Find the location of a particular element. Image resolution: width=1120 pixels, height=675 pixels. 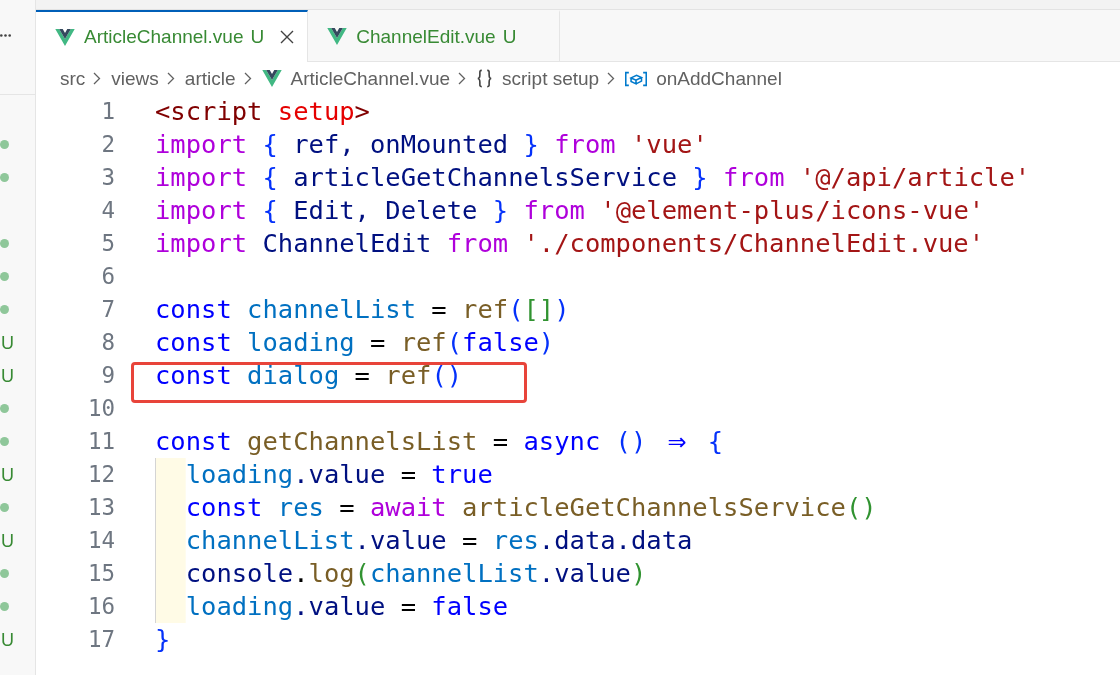

line-number: 3 is located at coordinates (107, 177).